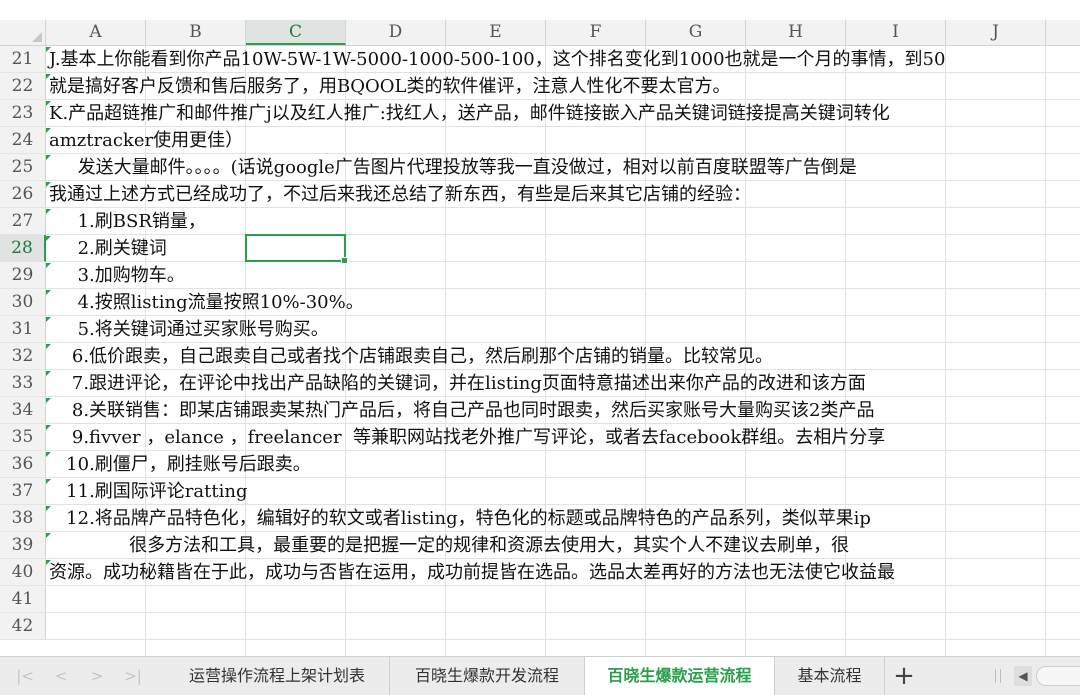  I want to click on row-header-42: 42, so click(23, 626).